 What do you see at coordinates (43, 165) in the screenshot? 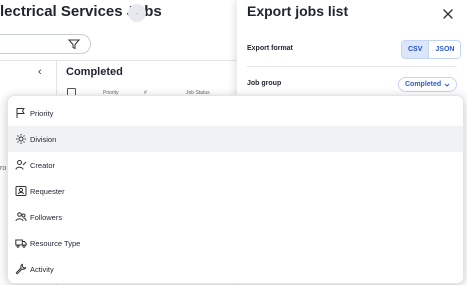
I see `menu-item-label: Creator` at bounding box center [43, 165].